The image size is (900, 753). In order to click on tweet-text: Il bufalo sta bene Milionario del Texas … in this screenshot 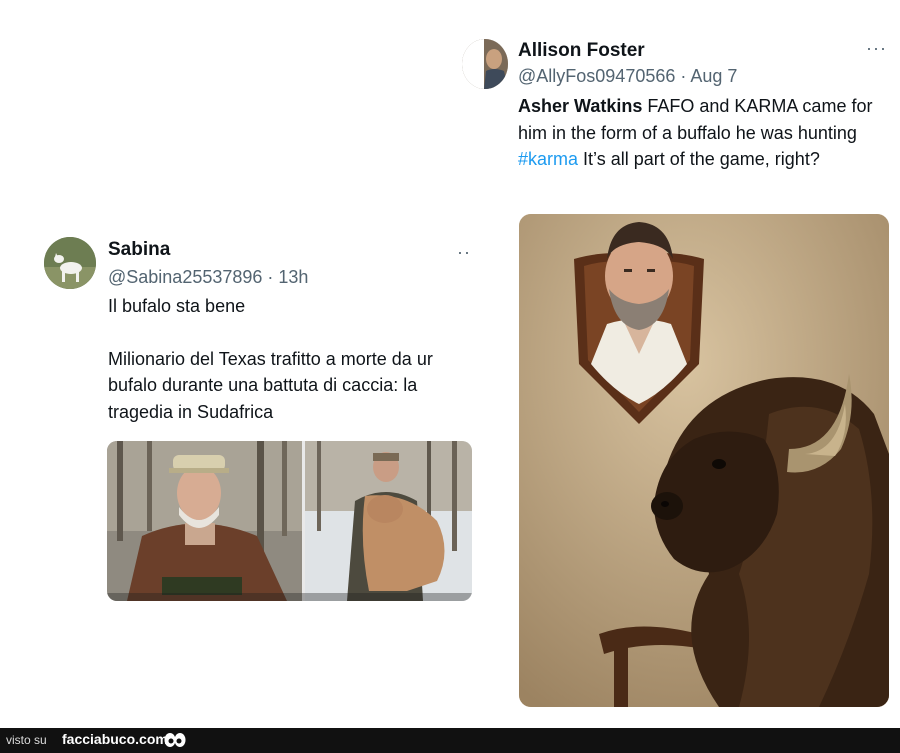, I will do `click(291, 359)`.